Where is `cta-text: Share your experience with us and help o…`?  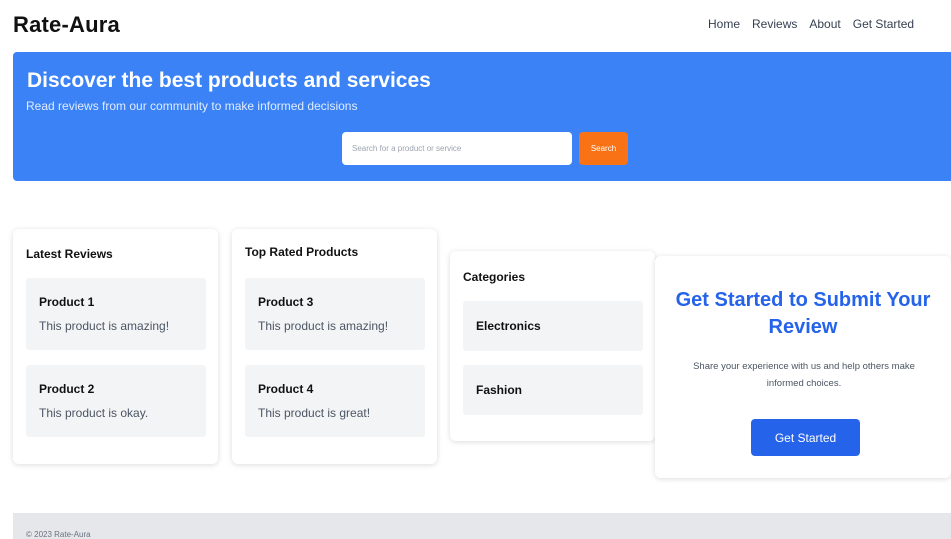
cta-text: Share your experience with us and help o… is located at coordinates (804, 375).